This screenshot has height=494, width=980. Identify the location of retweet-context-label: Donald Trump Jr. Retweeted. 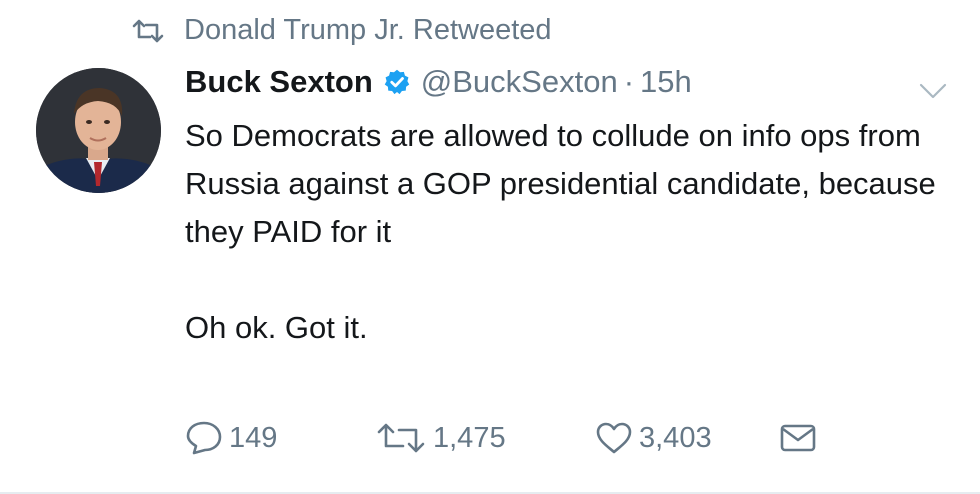
(368, 30).